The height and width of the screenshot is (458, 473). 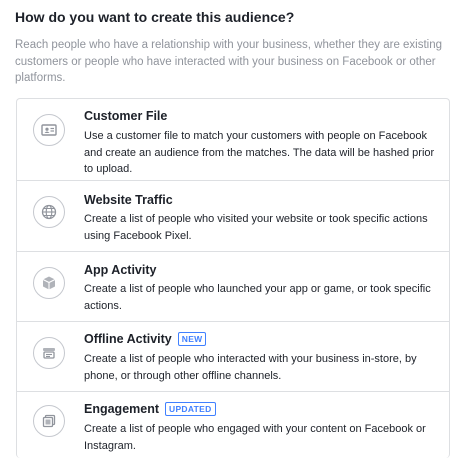 What do you see at coordinates (49, 353) in the screenshot?
I see `store-icon` at bounding box center [49, 353].